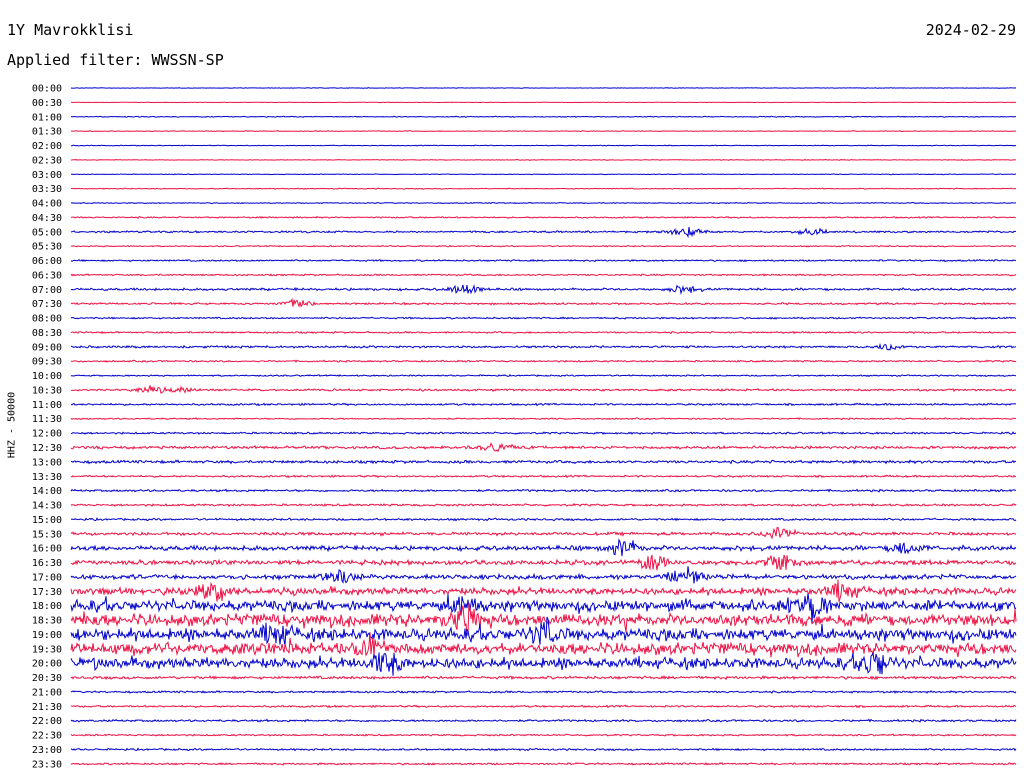 Image resolution: width=1024 pixels, height=780 pixels. I want to click on row-label: 13:30, so click(47, 477).